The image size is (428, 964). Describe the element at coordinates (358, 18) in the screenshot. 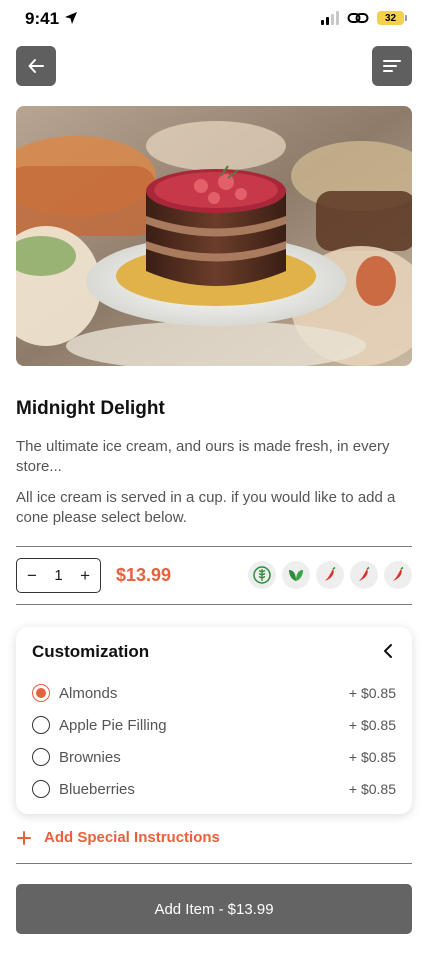

I see `link-icon` at that location.